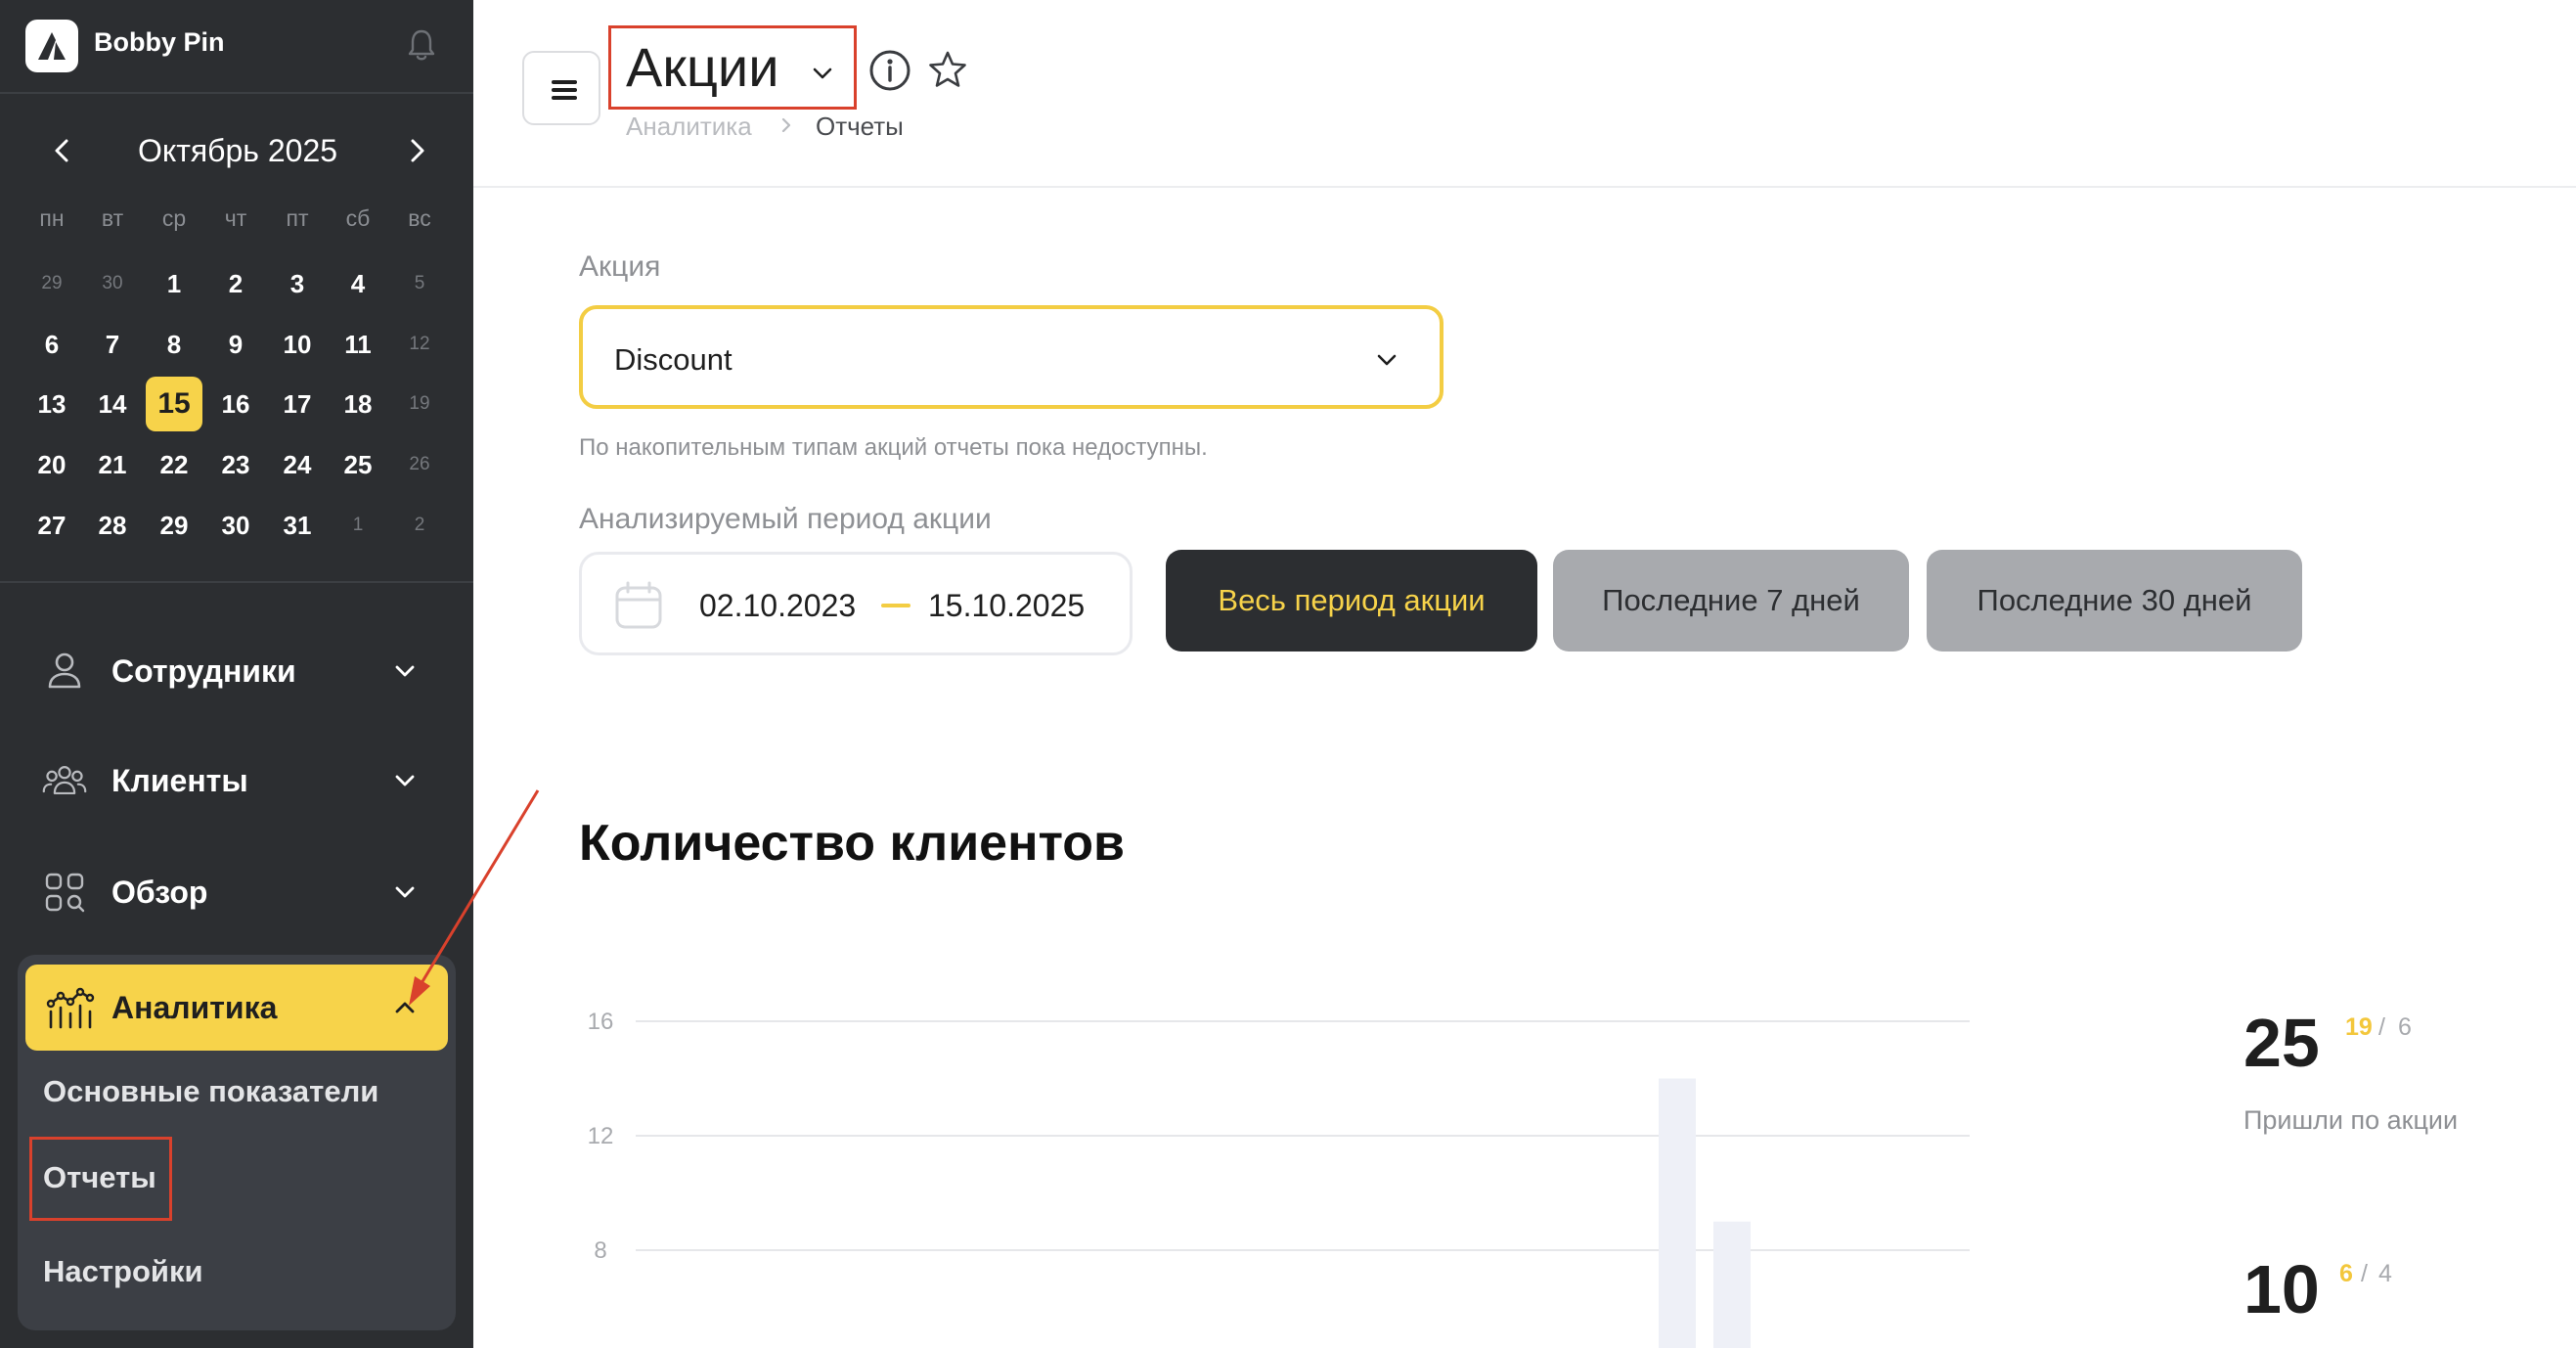 Image resolution: width=2576 pixels, height=1348 pixels. I want to click on calendar-day: 10, so click(297, 344).